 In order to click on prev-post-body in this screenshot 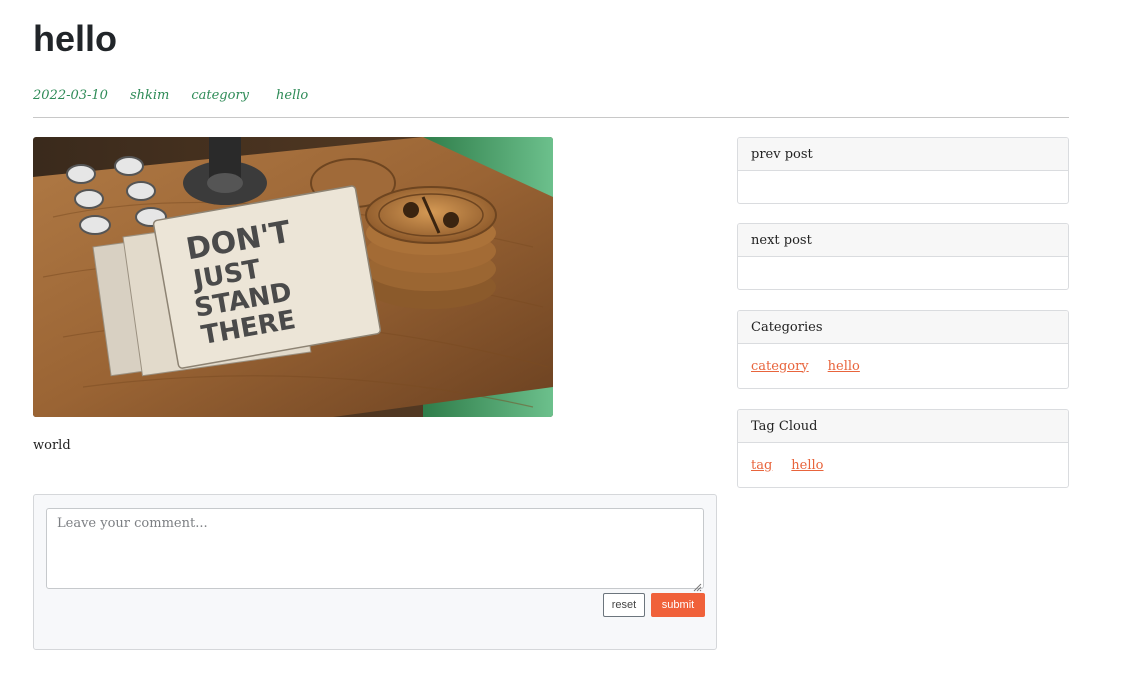, I will do `click(903, 187)`.